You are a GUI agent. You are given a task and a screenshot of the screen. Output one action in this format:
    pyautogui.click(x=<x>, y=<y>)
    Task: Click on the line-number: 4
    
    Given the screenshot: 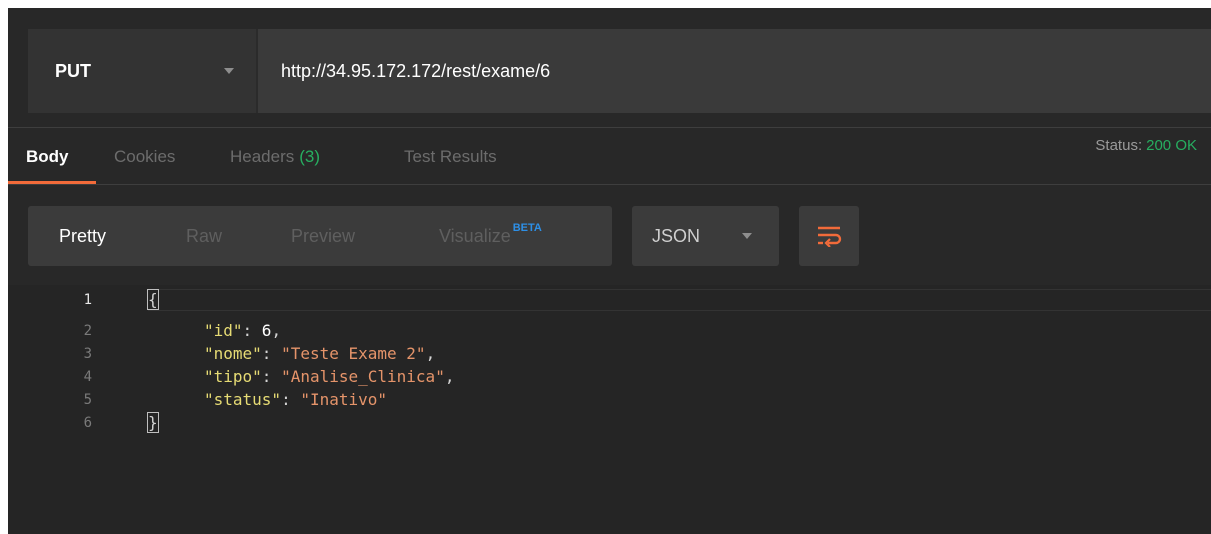 What is the action you would take?
    pyautogui.click(x=87, y=377)
    